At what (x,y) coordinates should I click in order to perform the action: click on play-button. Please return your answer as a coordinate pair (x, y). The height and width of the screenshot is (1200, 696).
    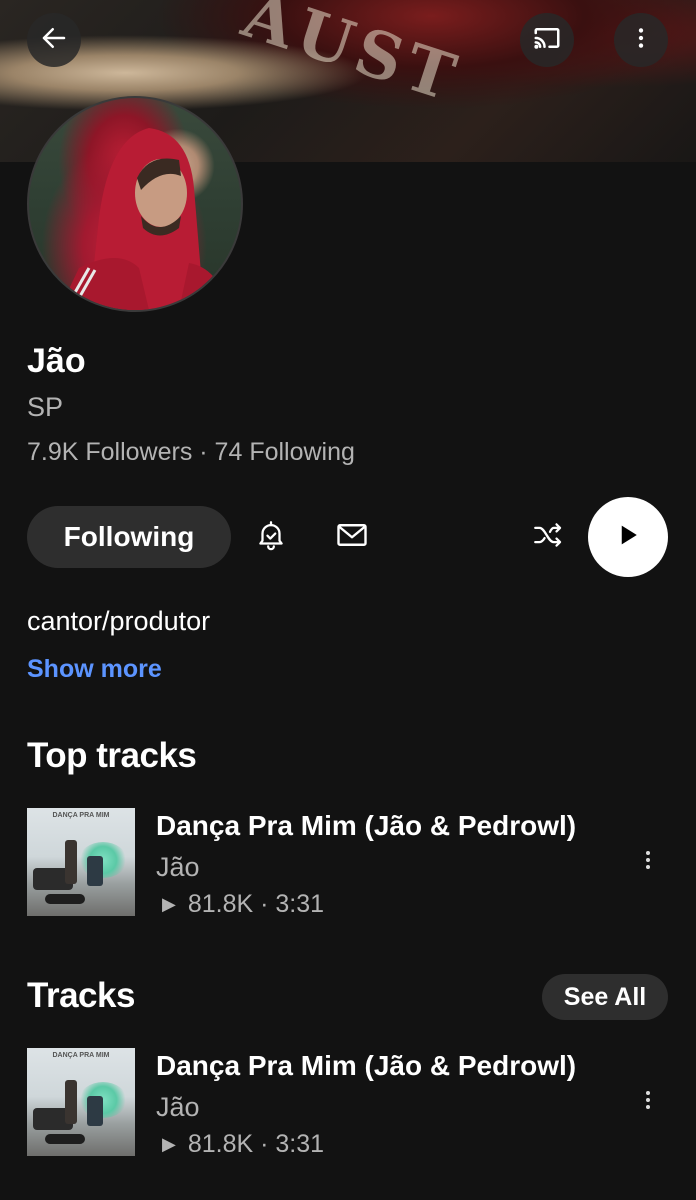
    Looking at the image, I should click on (628, 537).